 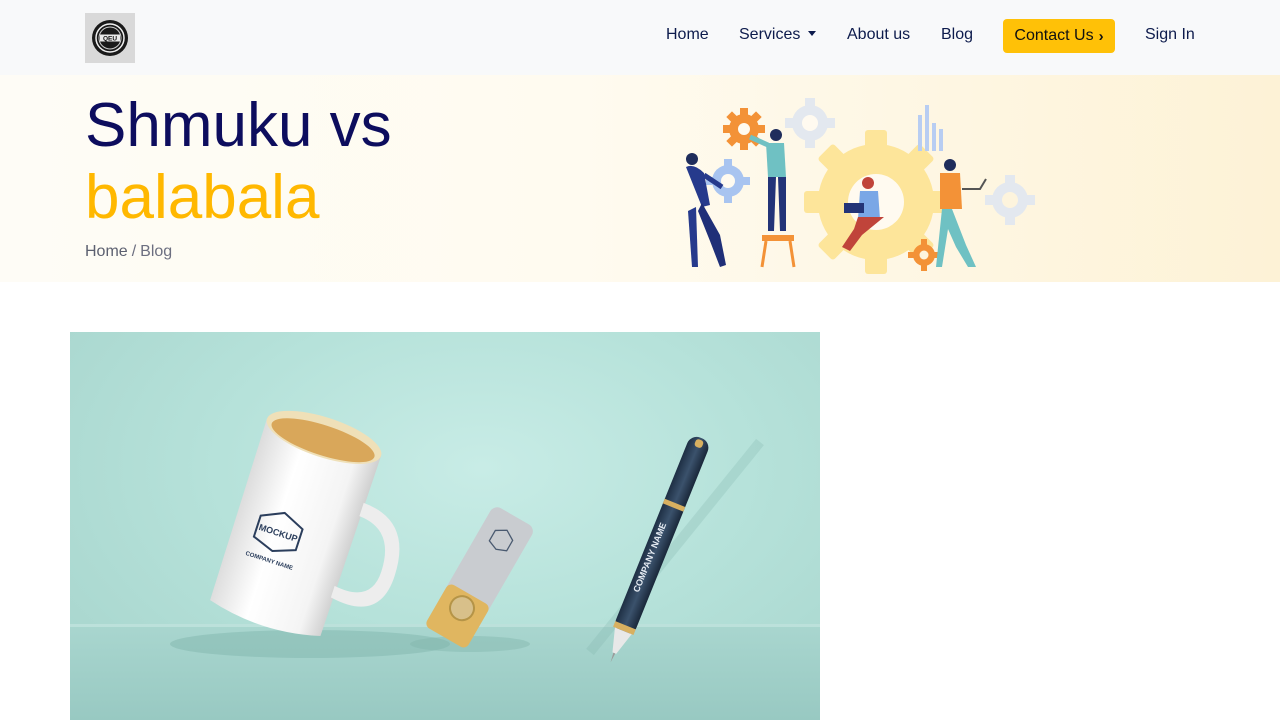 What do you see at coordinates (878, 35) in the screenshot?
I see `nav-about: About us` at bounding box center [878, 35].